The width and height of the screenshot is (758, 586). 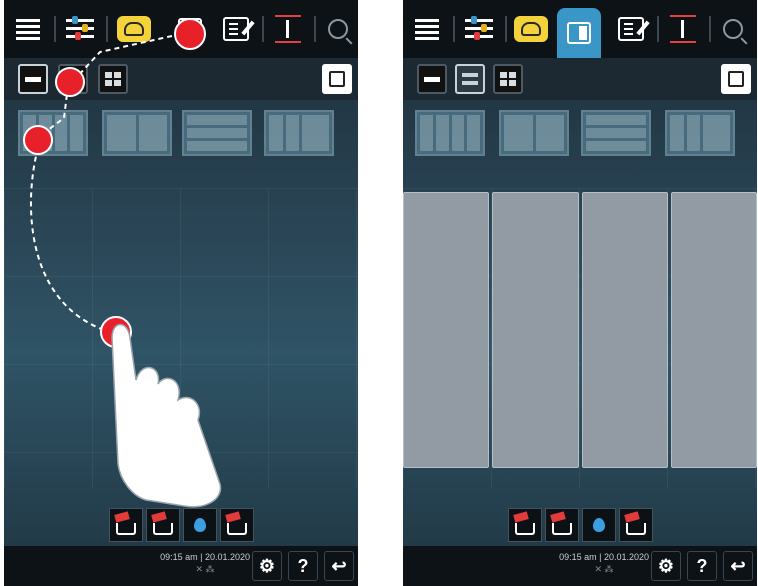 I want to click on time-text: 09:15 am, so click(x=578, y=557).